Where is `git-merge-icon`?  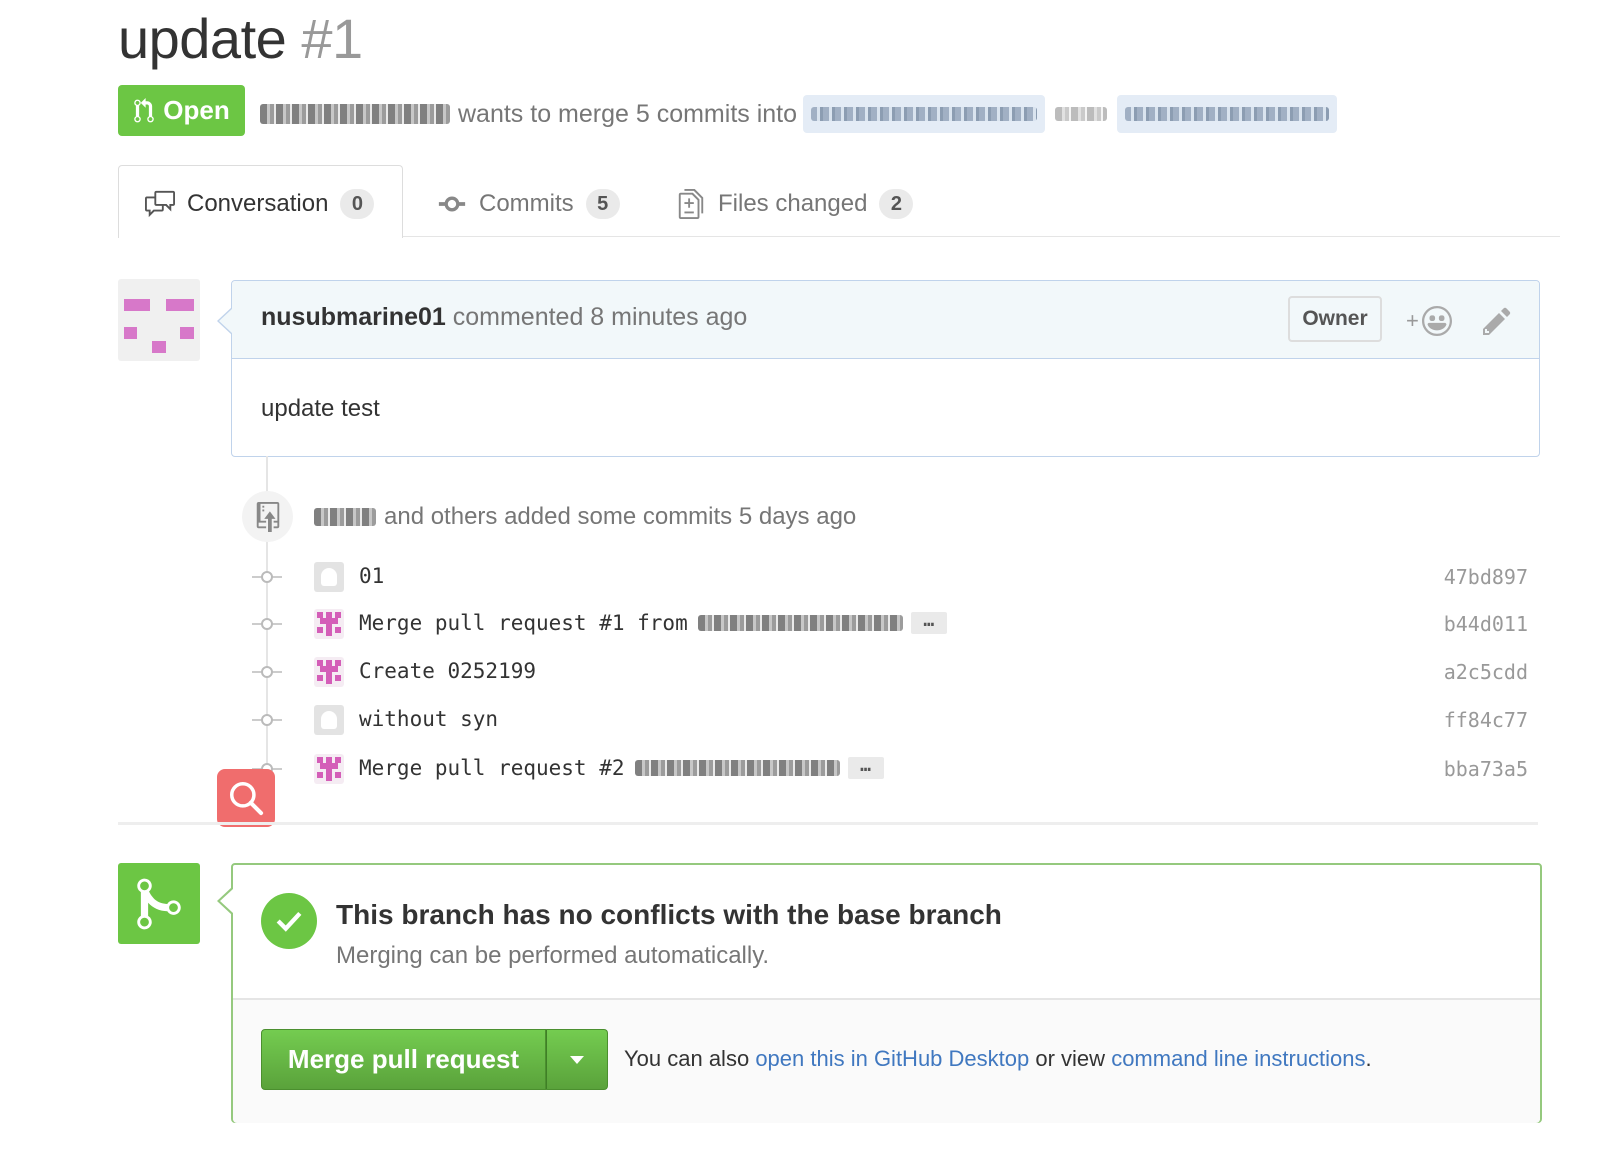
git-merge-icon is located at coordinates (159, 903).